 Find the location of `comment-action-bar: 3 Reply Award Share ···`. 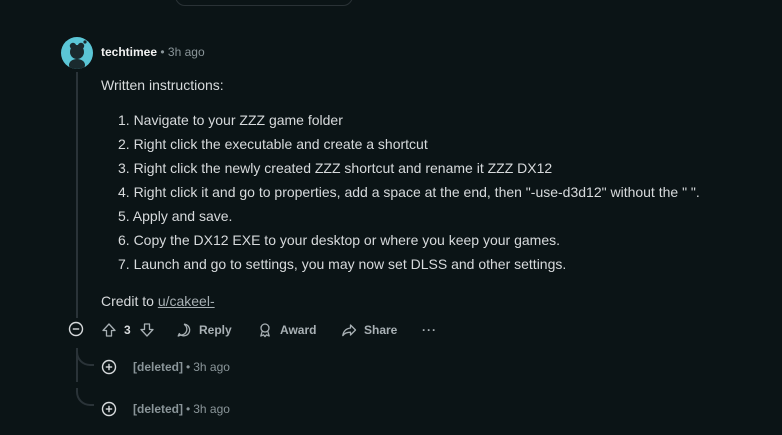

comment-action-bar: 3 Reply Award Share ··· is located at coordinates (268, 330).